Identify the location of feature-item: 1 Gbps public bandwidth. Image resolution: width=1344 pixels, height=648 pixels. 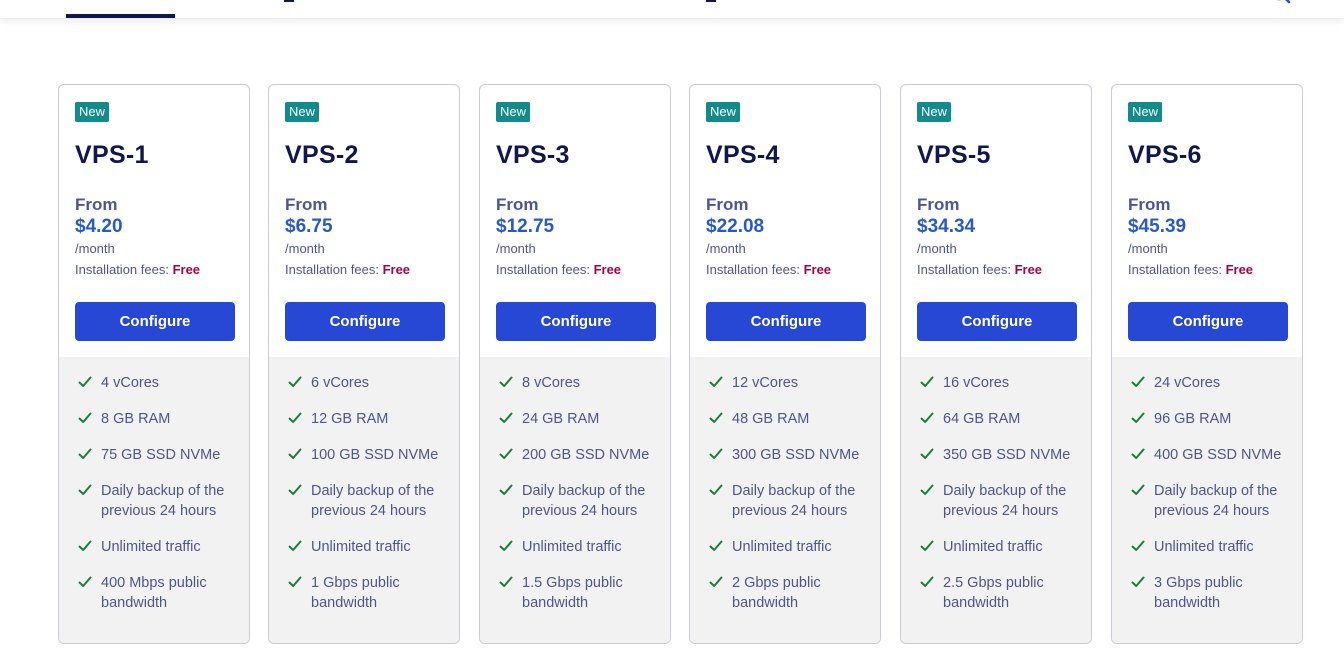
(372, 593).